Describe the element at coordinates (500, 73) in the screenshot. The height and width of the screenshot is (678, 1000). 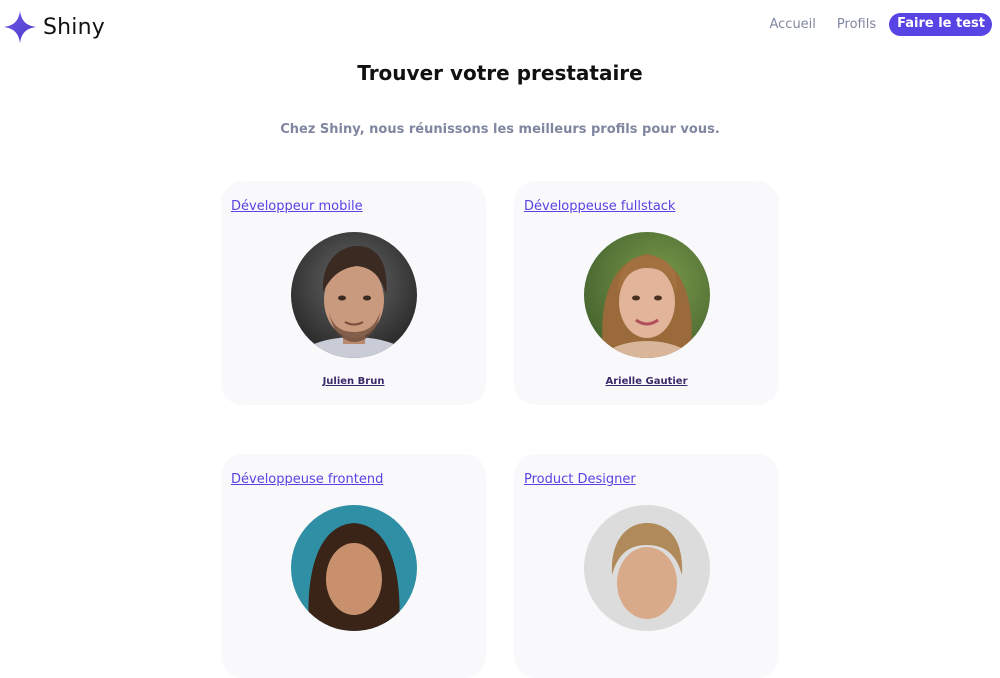
I see `page-title: Trouver votre prestataire` at that location.